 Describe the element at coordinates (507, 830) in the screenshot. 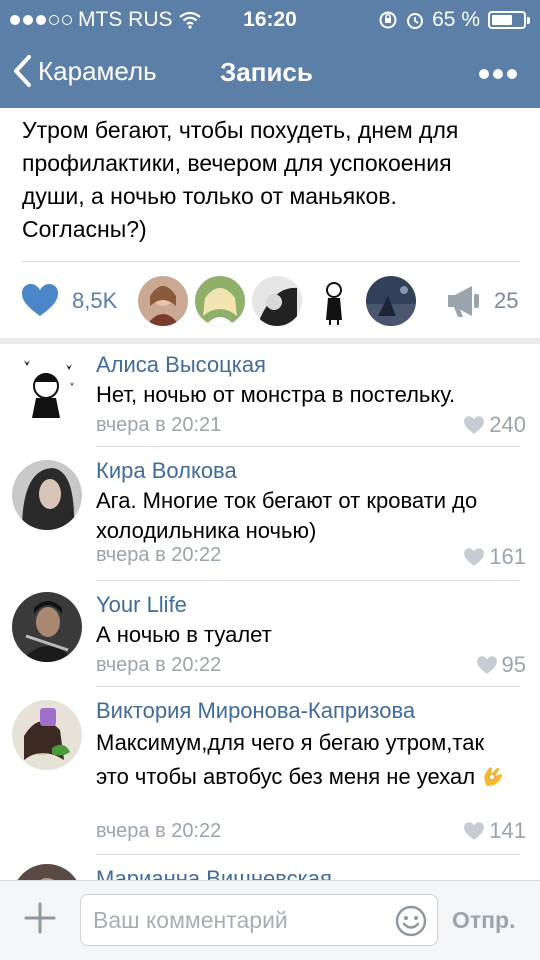

I see `comment-like-count: 141` at that location.